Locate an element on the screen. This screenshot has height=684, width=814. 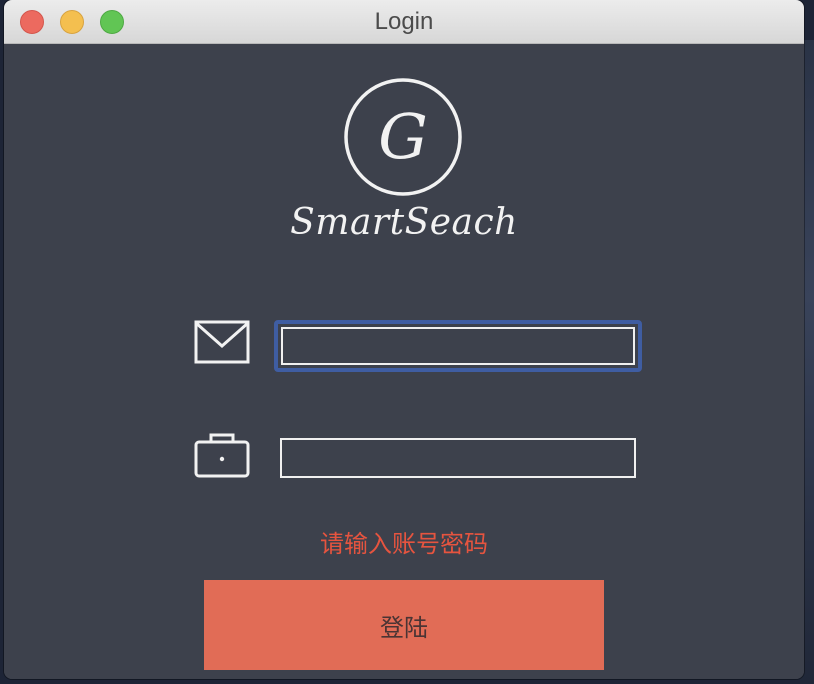
email-input-focus-ring is located at coordinates (458, 346).